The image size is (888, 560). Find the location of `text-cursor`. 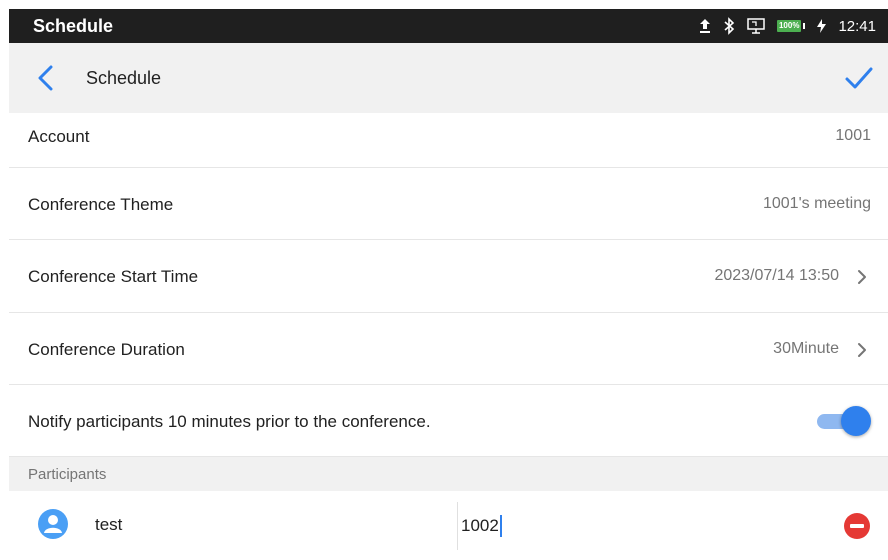

text-cursor is located at coordinates (500, 526).